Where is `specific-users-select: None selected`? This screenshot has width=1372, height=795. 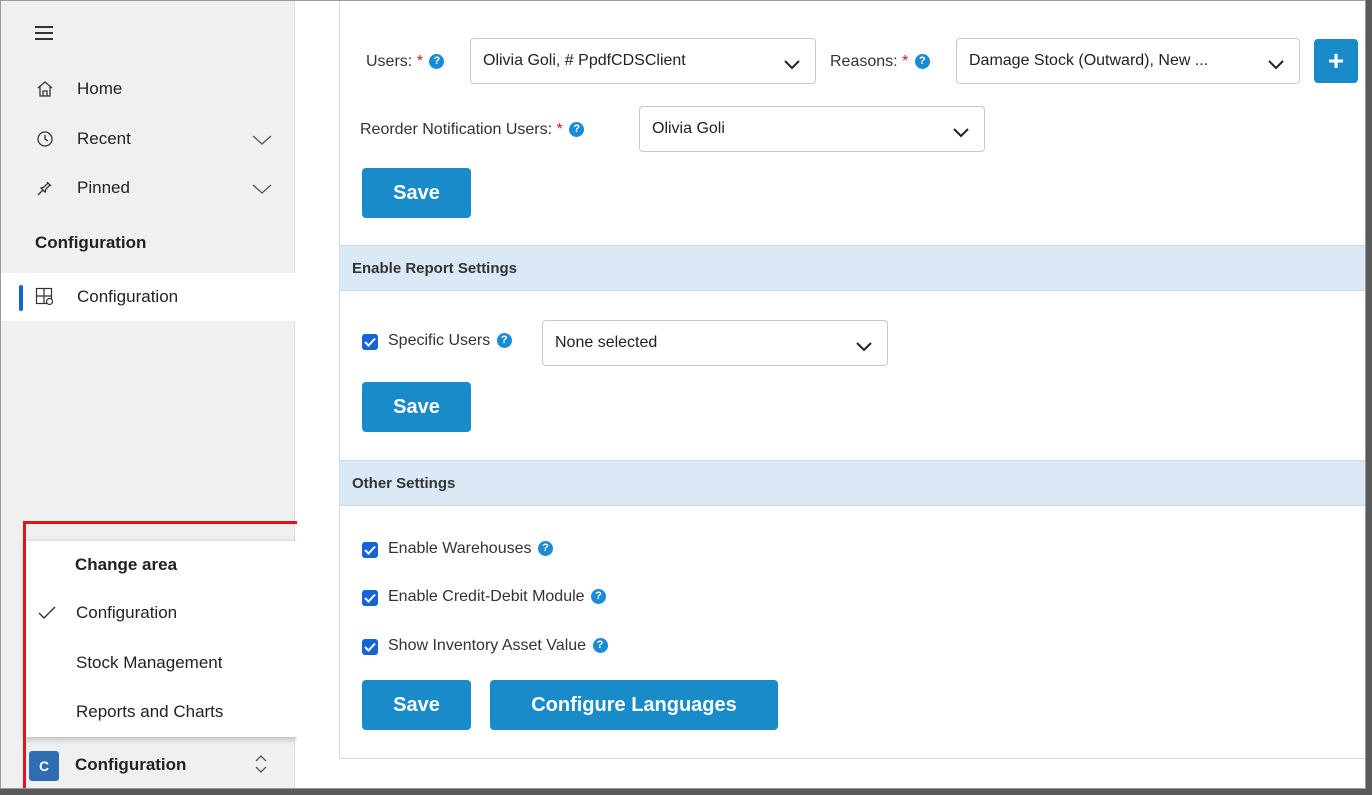
specific-users-select: None selected is located at coordinates (715, 343).